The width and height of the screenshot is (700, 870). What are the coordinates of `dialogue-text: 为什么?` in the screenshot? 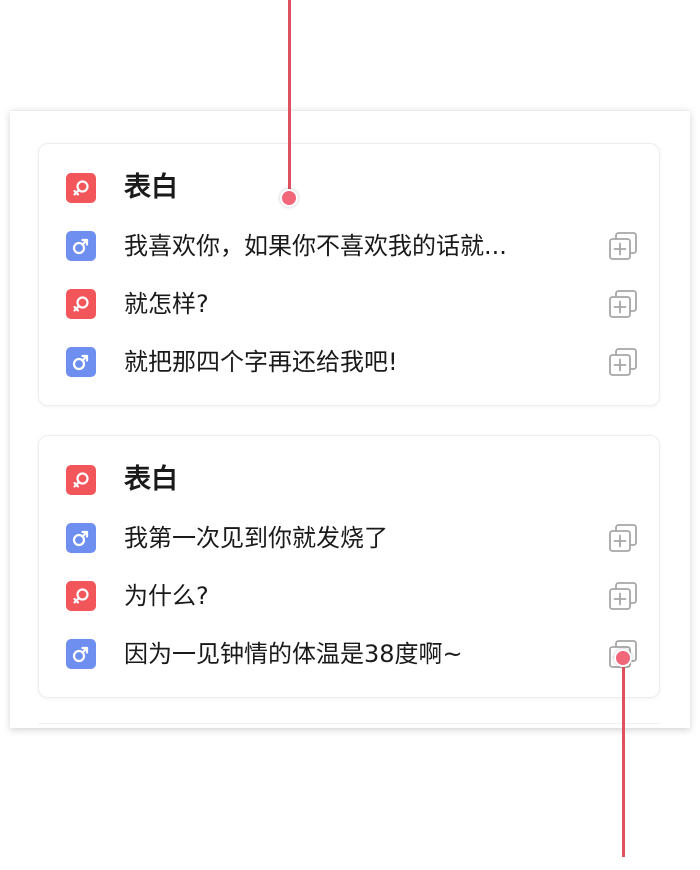 It's located at (166, 596).